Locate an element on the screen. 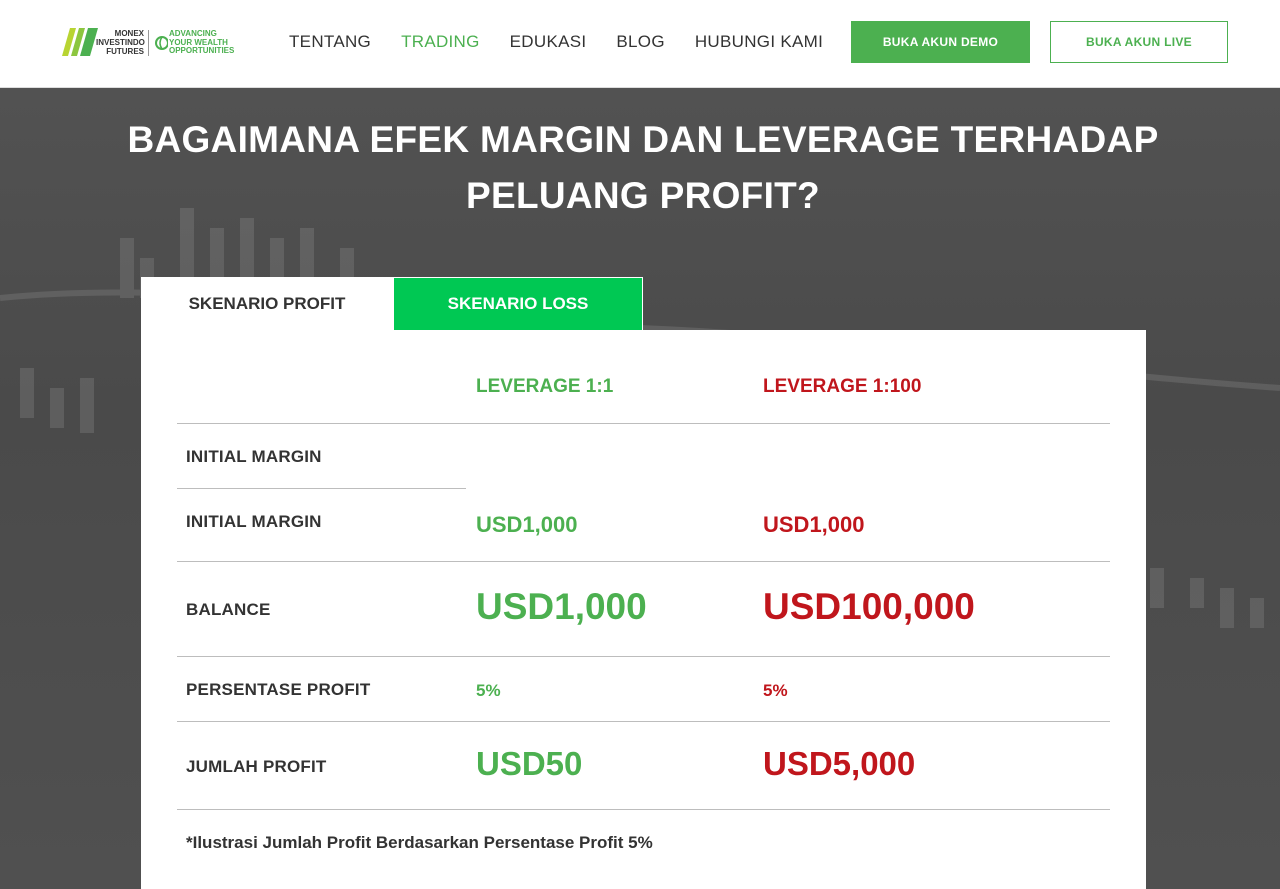 The width and height of the screenshot is (1280, 889). initial-margin-leverage-1-1: USD1,000 is located at coordinates (527, 524).